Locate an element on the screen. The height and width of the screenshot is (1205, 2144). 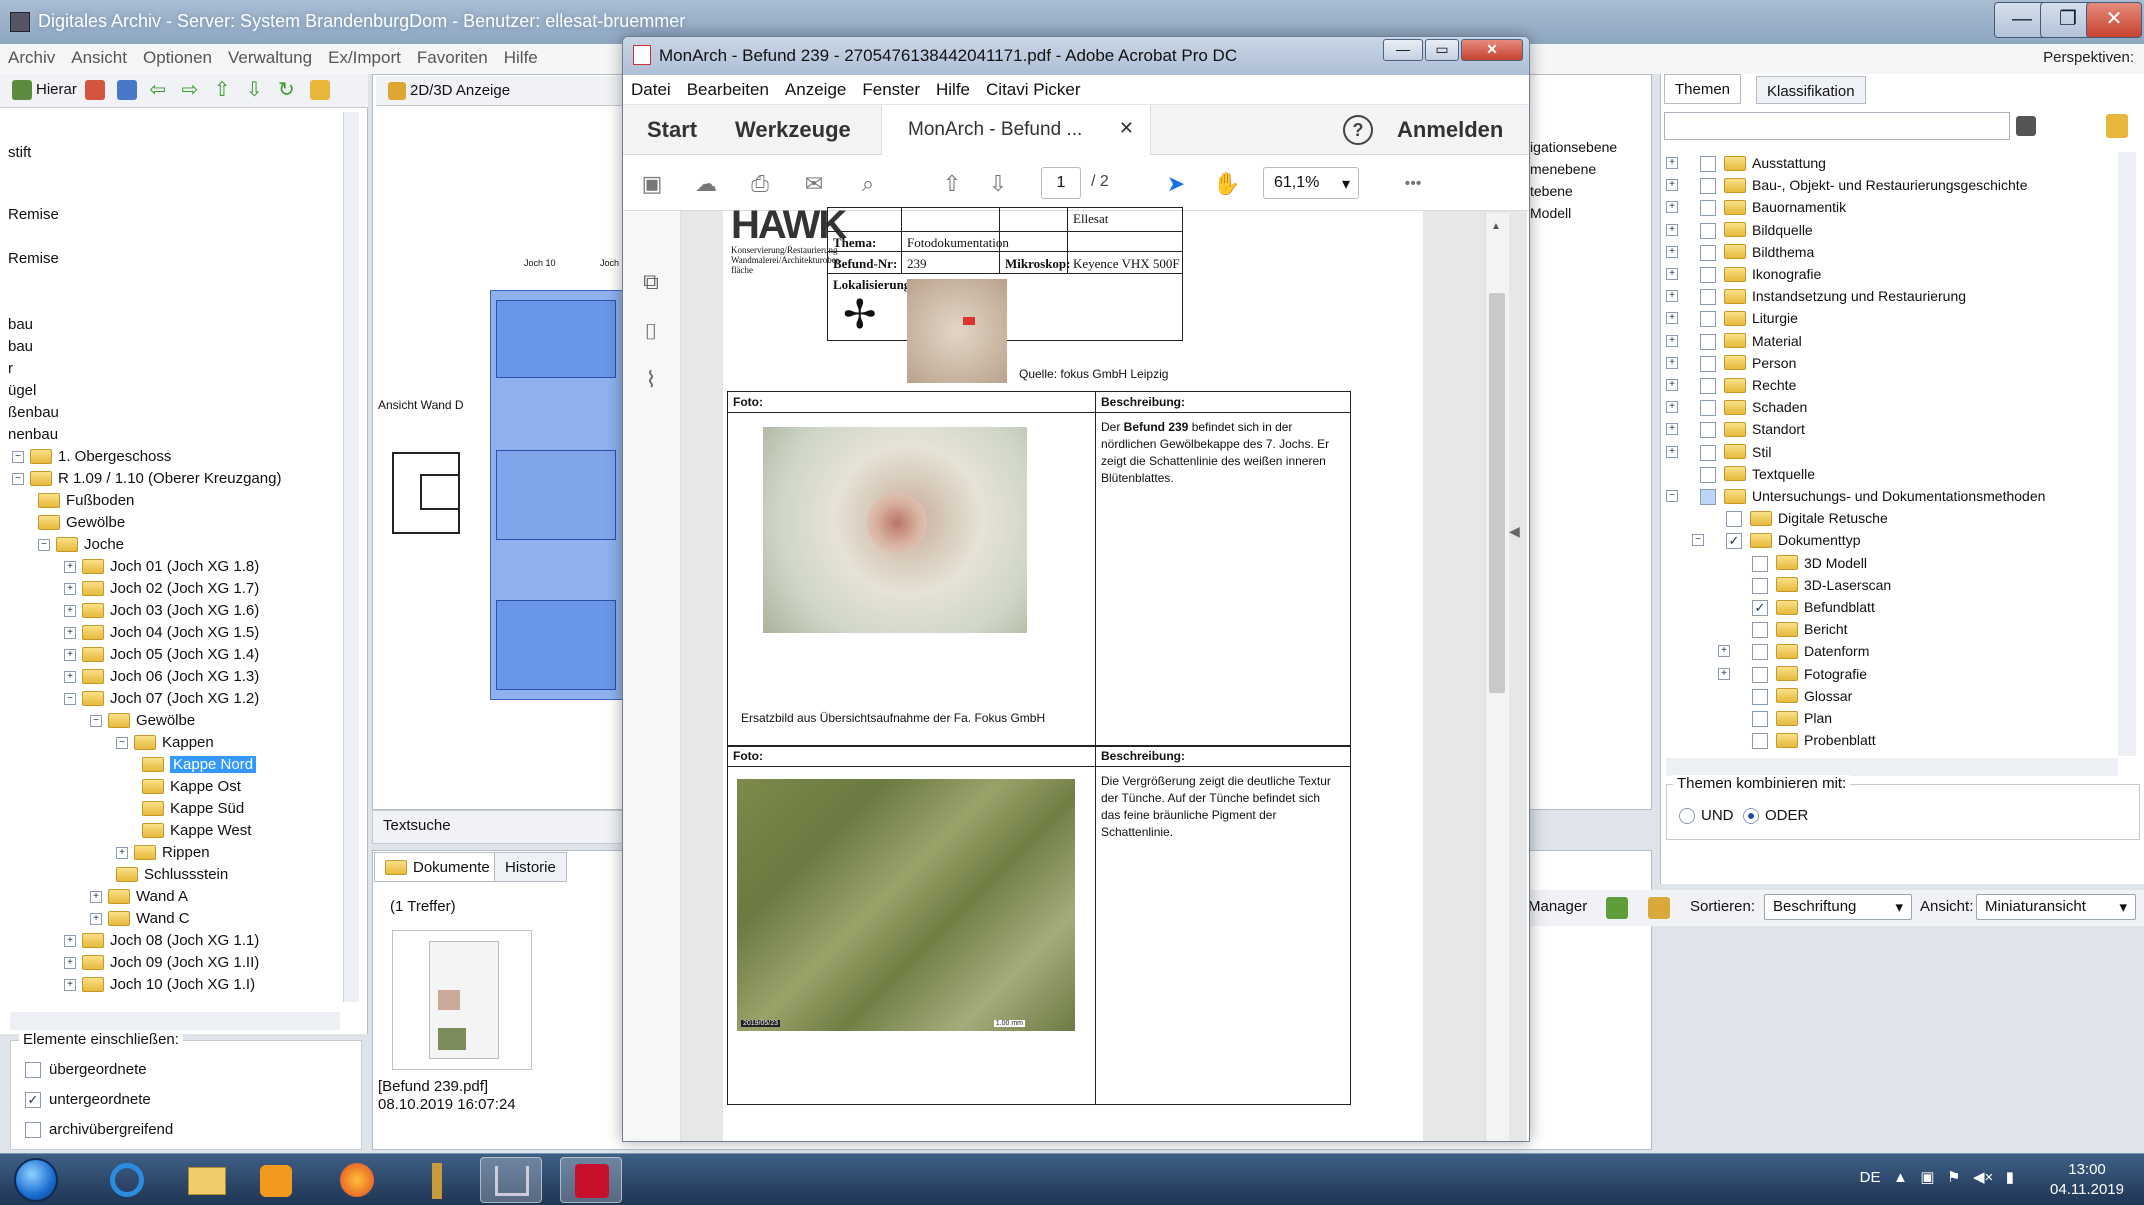
help-icon: ? is located at coordinates (1358, 130).